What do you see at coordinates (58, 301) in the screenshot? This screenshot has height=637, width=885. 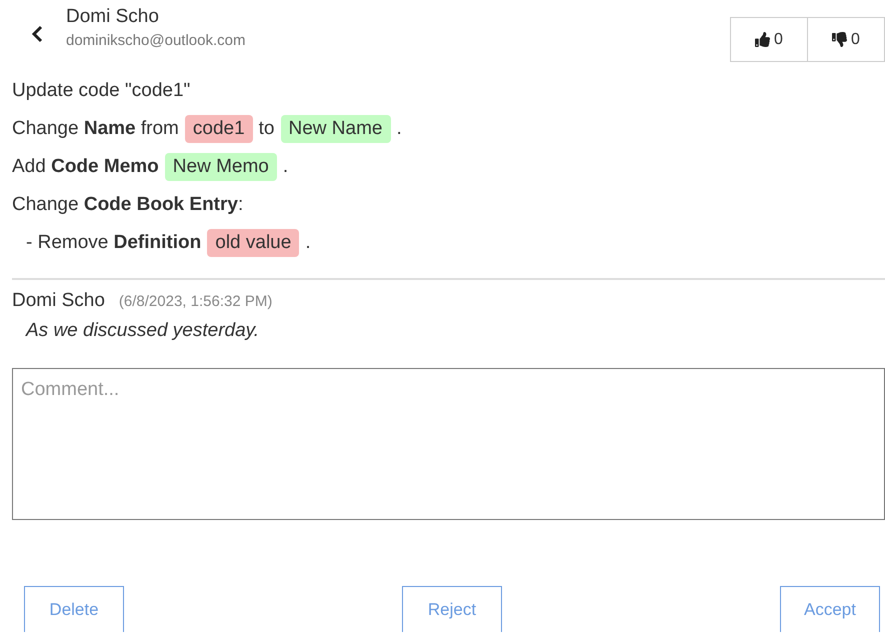 I see `comment-author: Domi Scho` at bounding box center [58, 301].